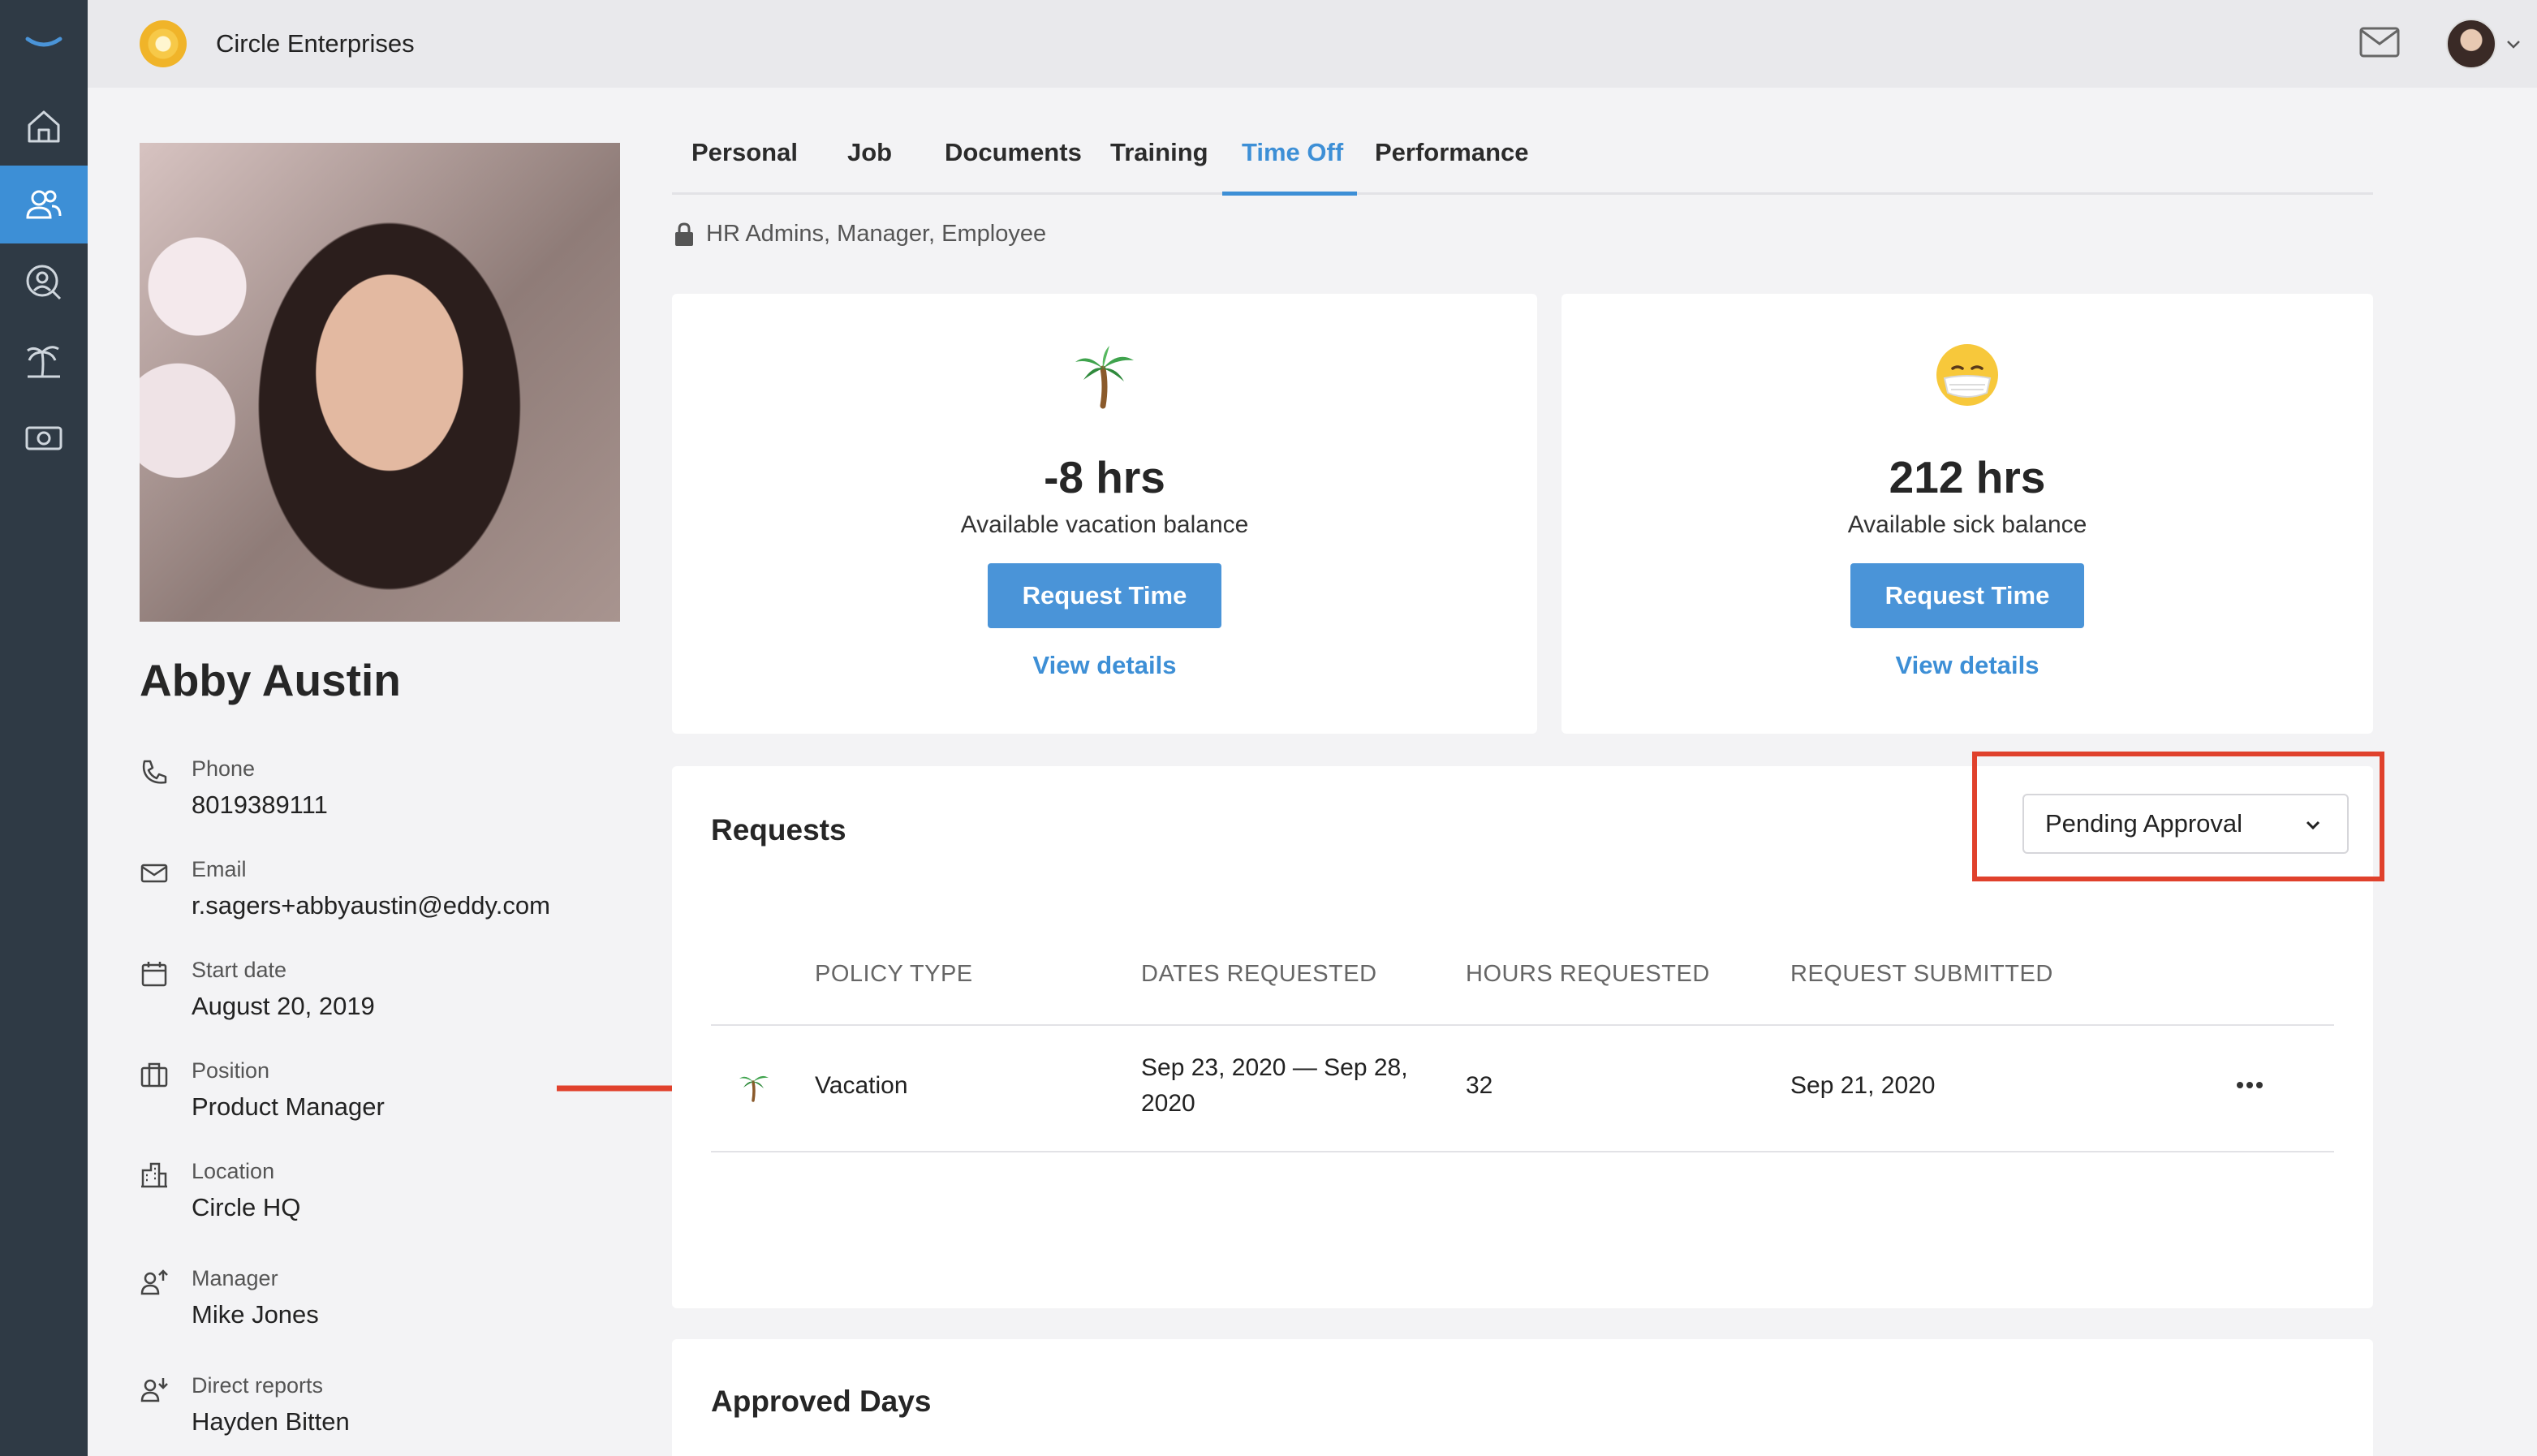 The height and width of the screenshot is (1456, 2537). What do you see at coordinates (2144, 824) in the screenshot?
I see `request-status-value: Pending Approval` at bounding box center [2144, 824].